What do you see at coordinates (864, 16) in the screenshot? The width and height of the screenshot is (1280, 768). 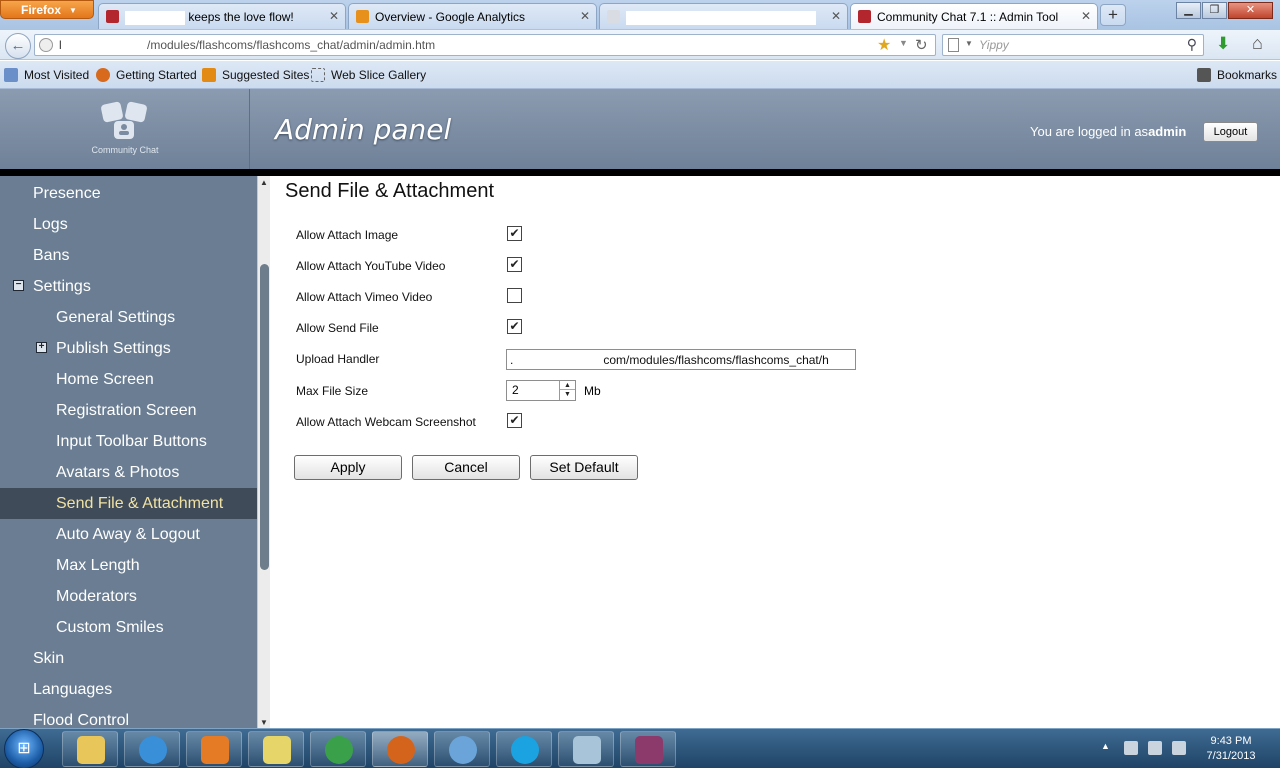 I see `heart-favicon-icon` at bounding box center [864, 16].